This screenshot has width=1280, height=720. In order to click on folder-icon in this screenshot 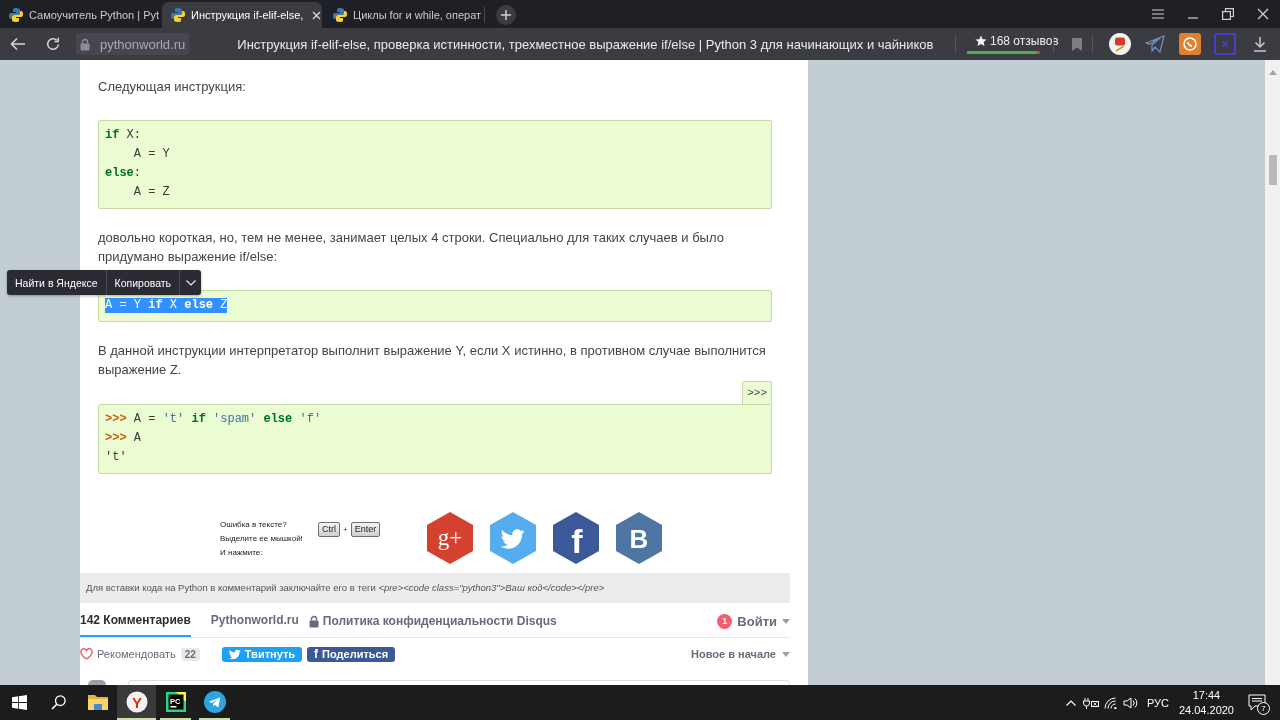, I will do `click(97, 701)`.